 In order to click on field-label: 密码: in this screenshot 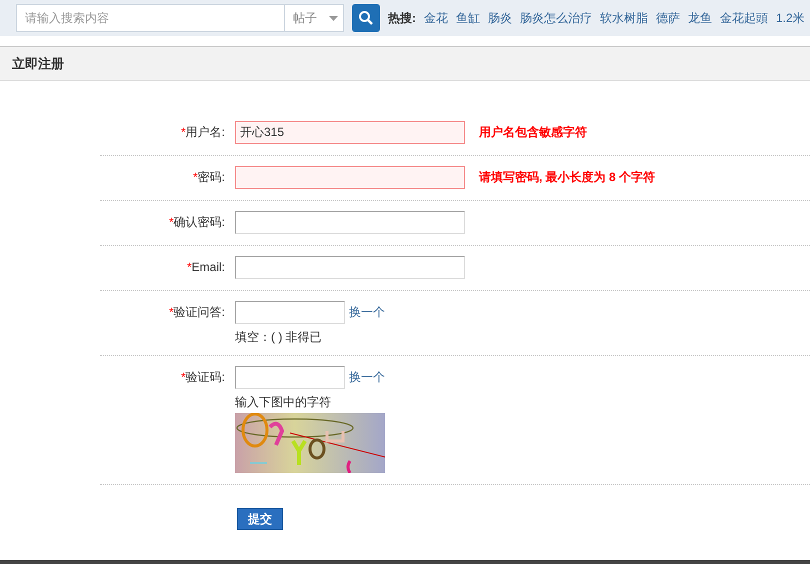, I will do `click(211, 177)`.